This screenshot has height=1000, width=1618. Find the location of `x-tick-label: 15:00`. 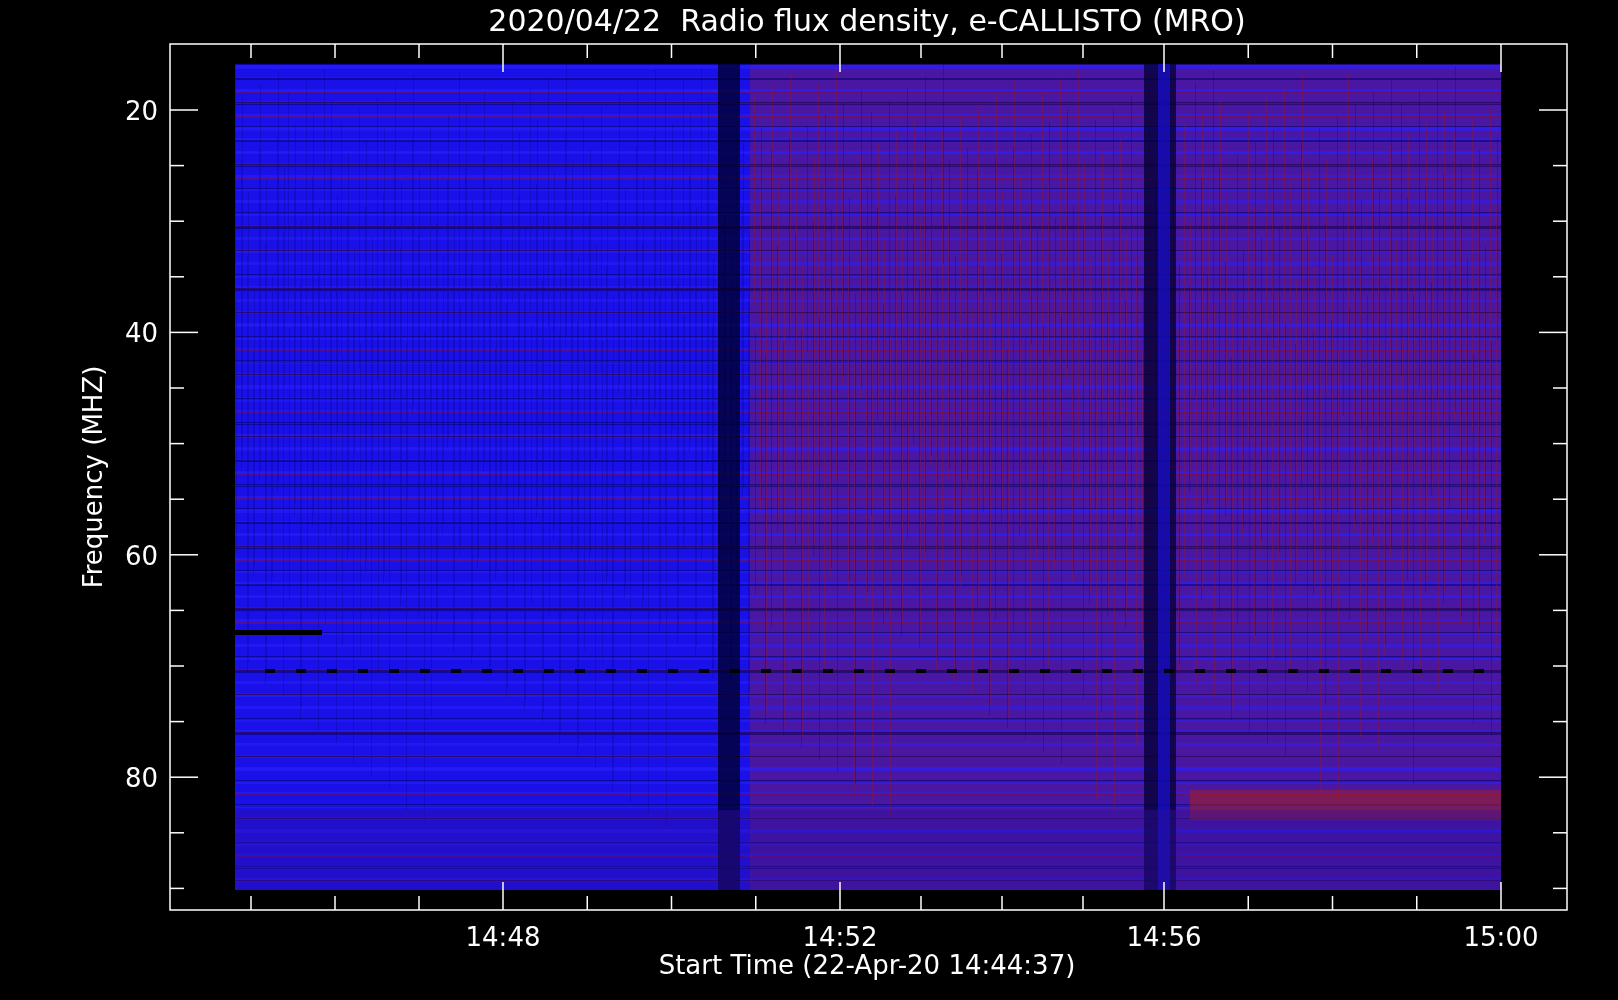

x-tick-label: 15:00 is located at coordinates (1501, 937).